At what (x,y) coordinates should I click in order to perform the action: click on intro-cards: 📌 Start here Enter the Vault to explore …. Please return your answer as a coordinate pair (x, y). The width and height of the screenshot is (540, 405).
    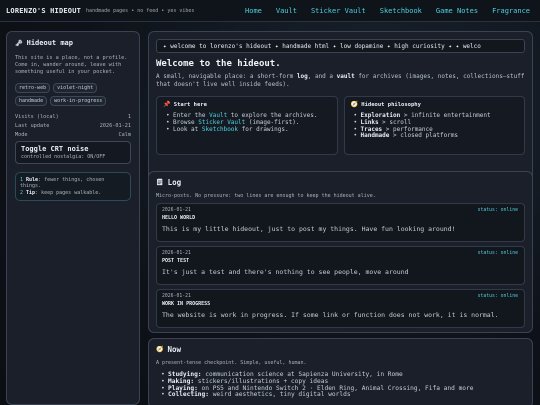
    Looking at the image, I should click on (340, 125).